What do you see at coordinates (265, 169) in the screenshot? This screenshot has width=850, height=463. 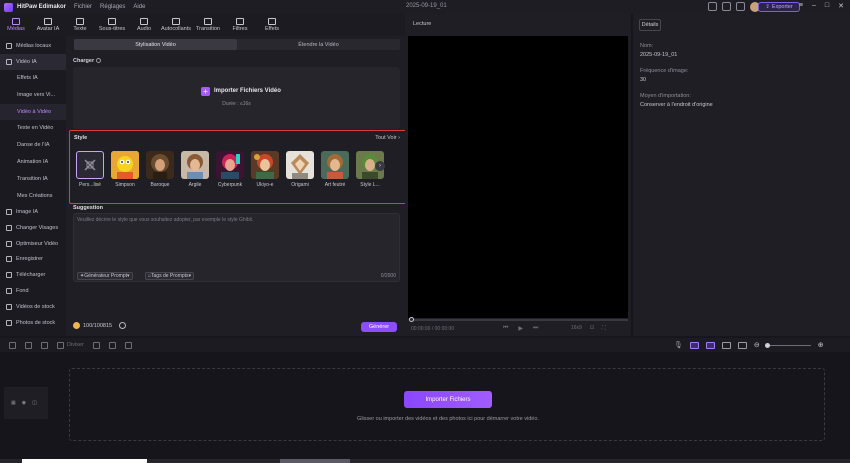 I see `style-item-ukiyo-e: Ukiyo-e` at bounding box center [265, 169].